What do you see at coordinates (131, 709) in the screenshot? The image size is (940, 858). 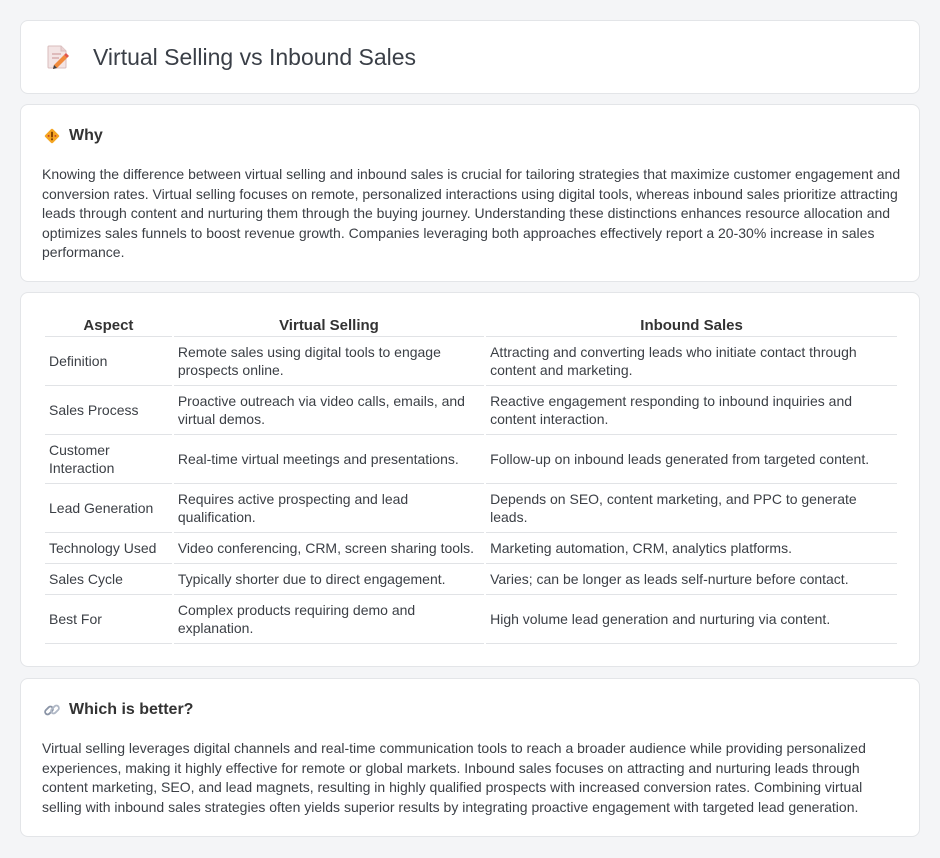 I see `better-heading: Which is better?` at bounding box center [131, 709].